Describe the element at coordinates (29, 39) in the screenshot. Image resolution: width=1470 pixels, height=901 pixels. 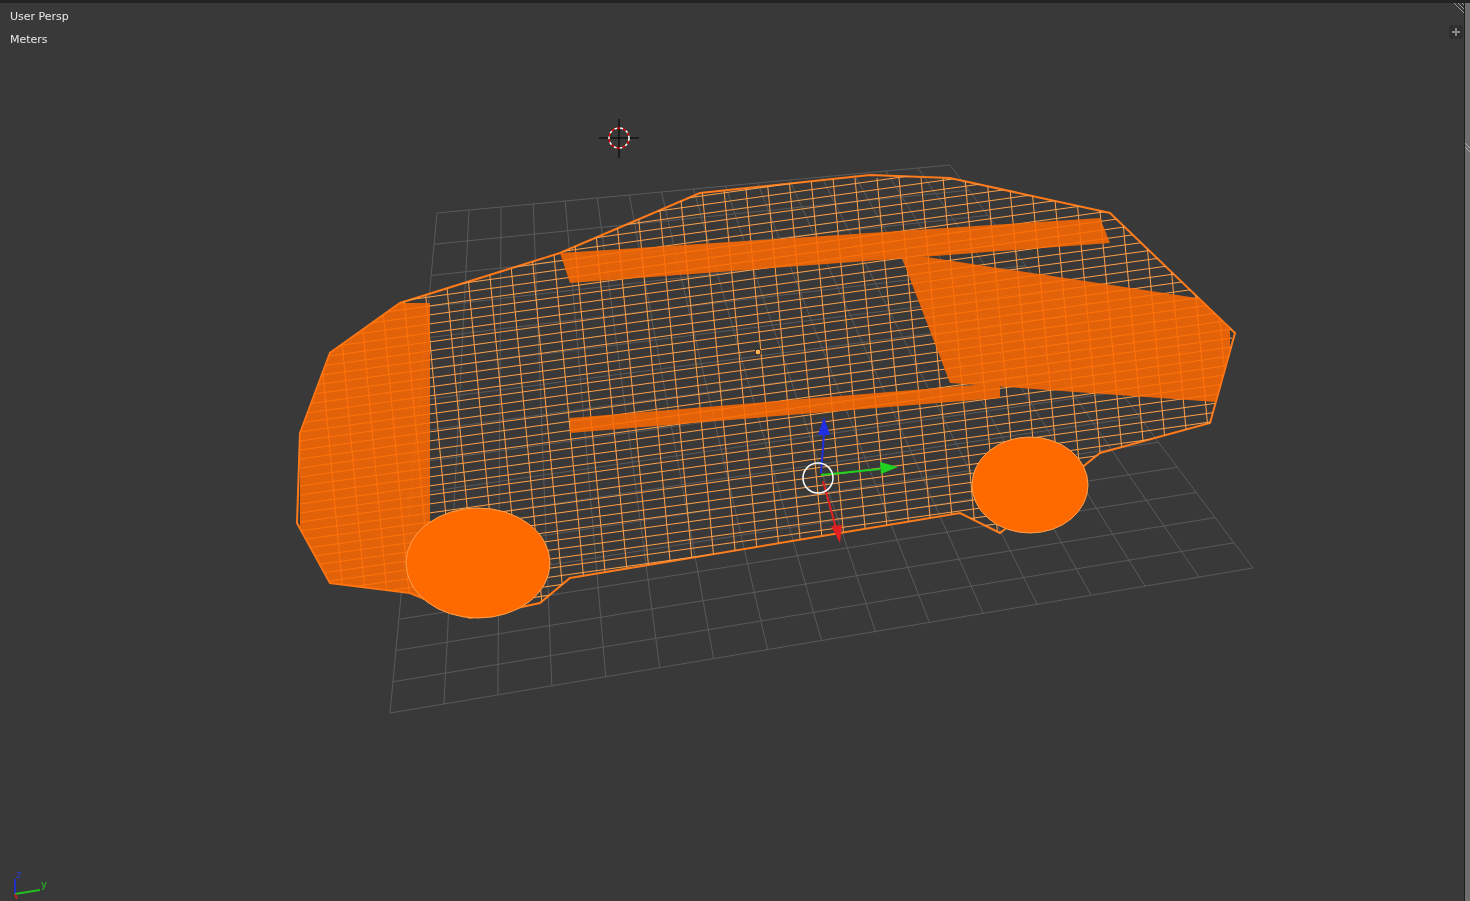
I see `units-label: Meters` at that location.